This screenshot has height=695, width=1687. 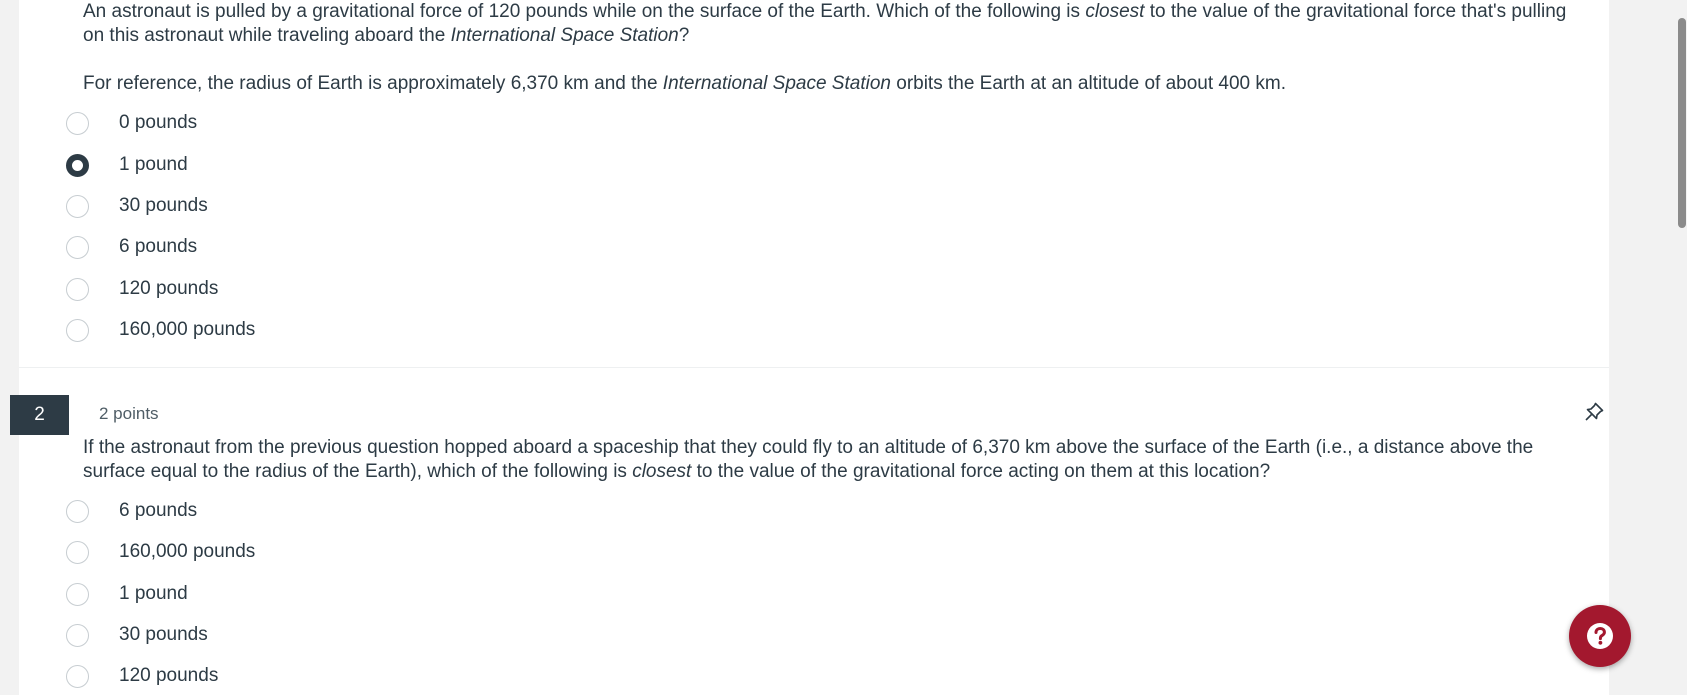 What do you see at coordinates (319, 635) in the screenshot?
I see `question-2-option: 30 pounds` at bounding box center [319, 635].